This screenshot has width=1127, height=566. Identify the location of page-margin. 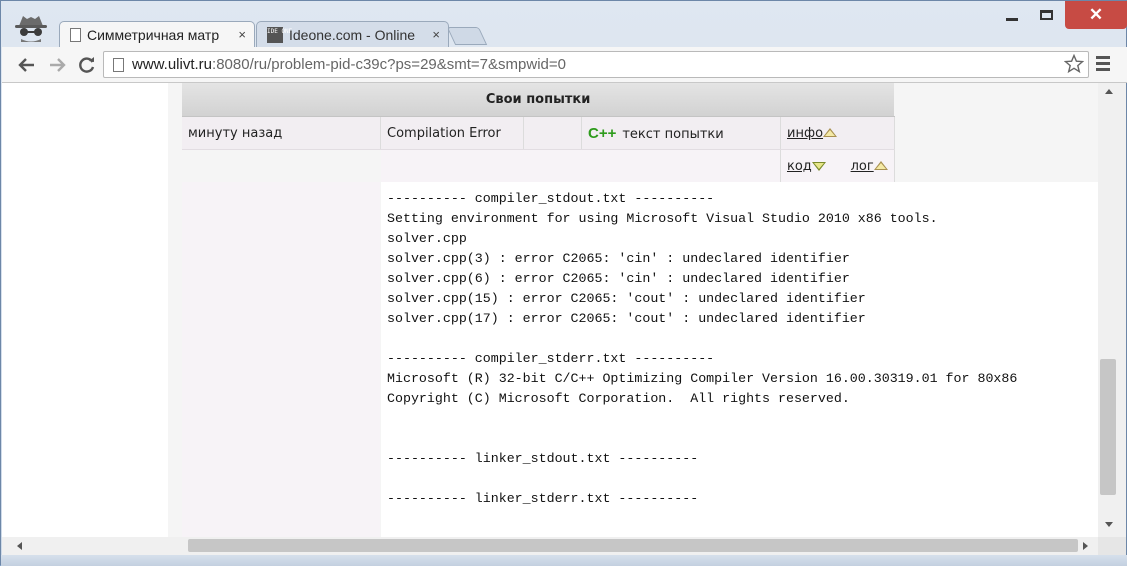
(85, 310).